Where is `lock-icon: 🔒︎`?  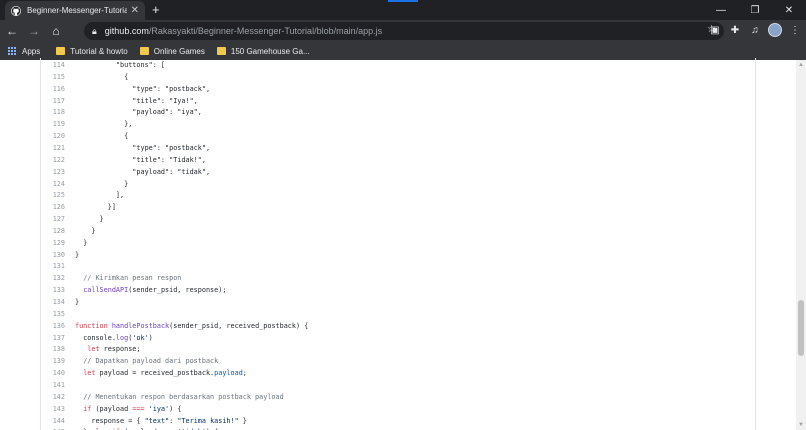
lock-icon: 🔒︎ is located at coordinates (94, 30).